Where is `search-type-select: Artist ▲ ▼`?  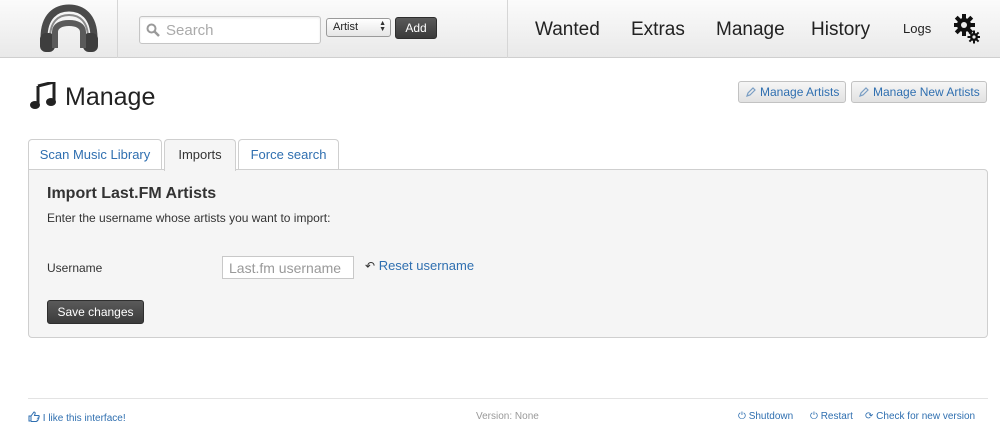 search-type-select: Artist ▲ ▼ is located at coordinates (358, 27).